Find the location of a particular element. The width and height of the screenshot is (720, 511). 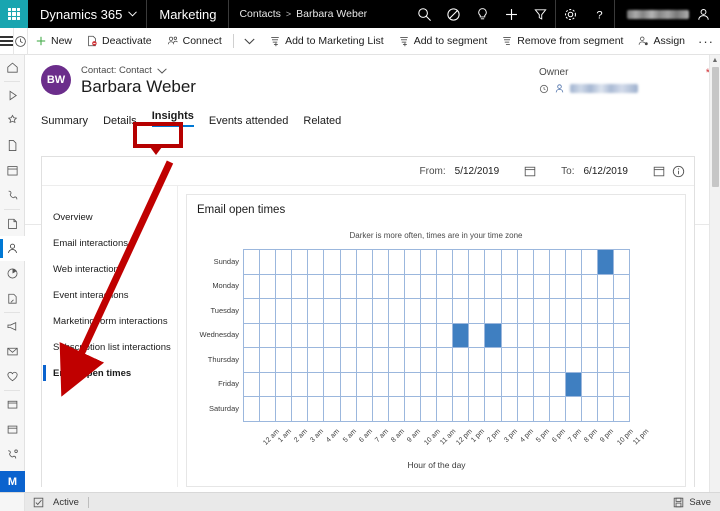

marketing-app-badge: M is located at coordinates (12, 481).